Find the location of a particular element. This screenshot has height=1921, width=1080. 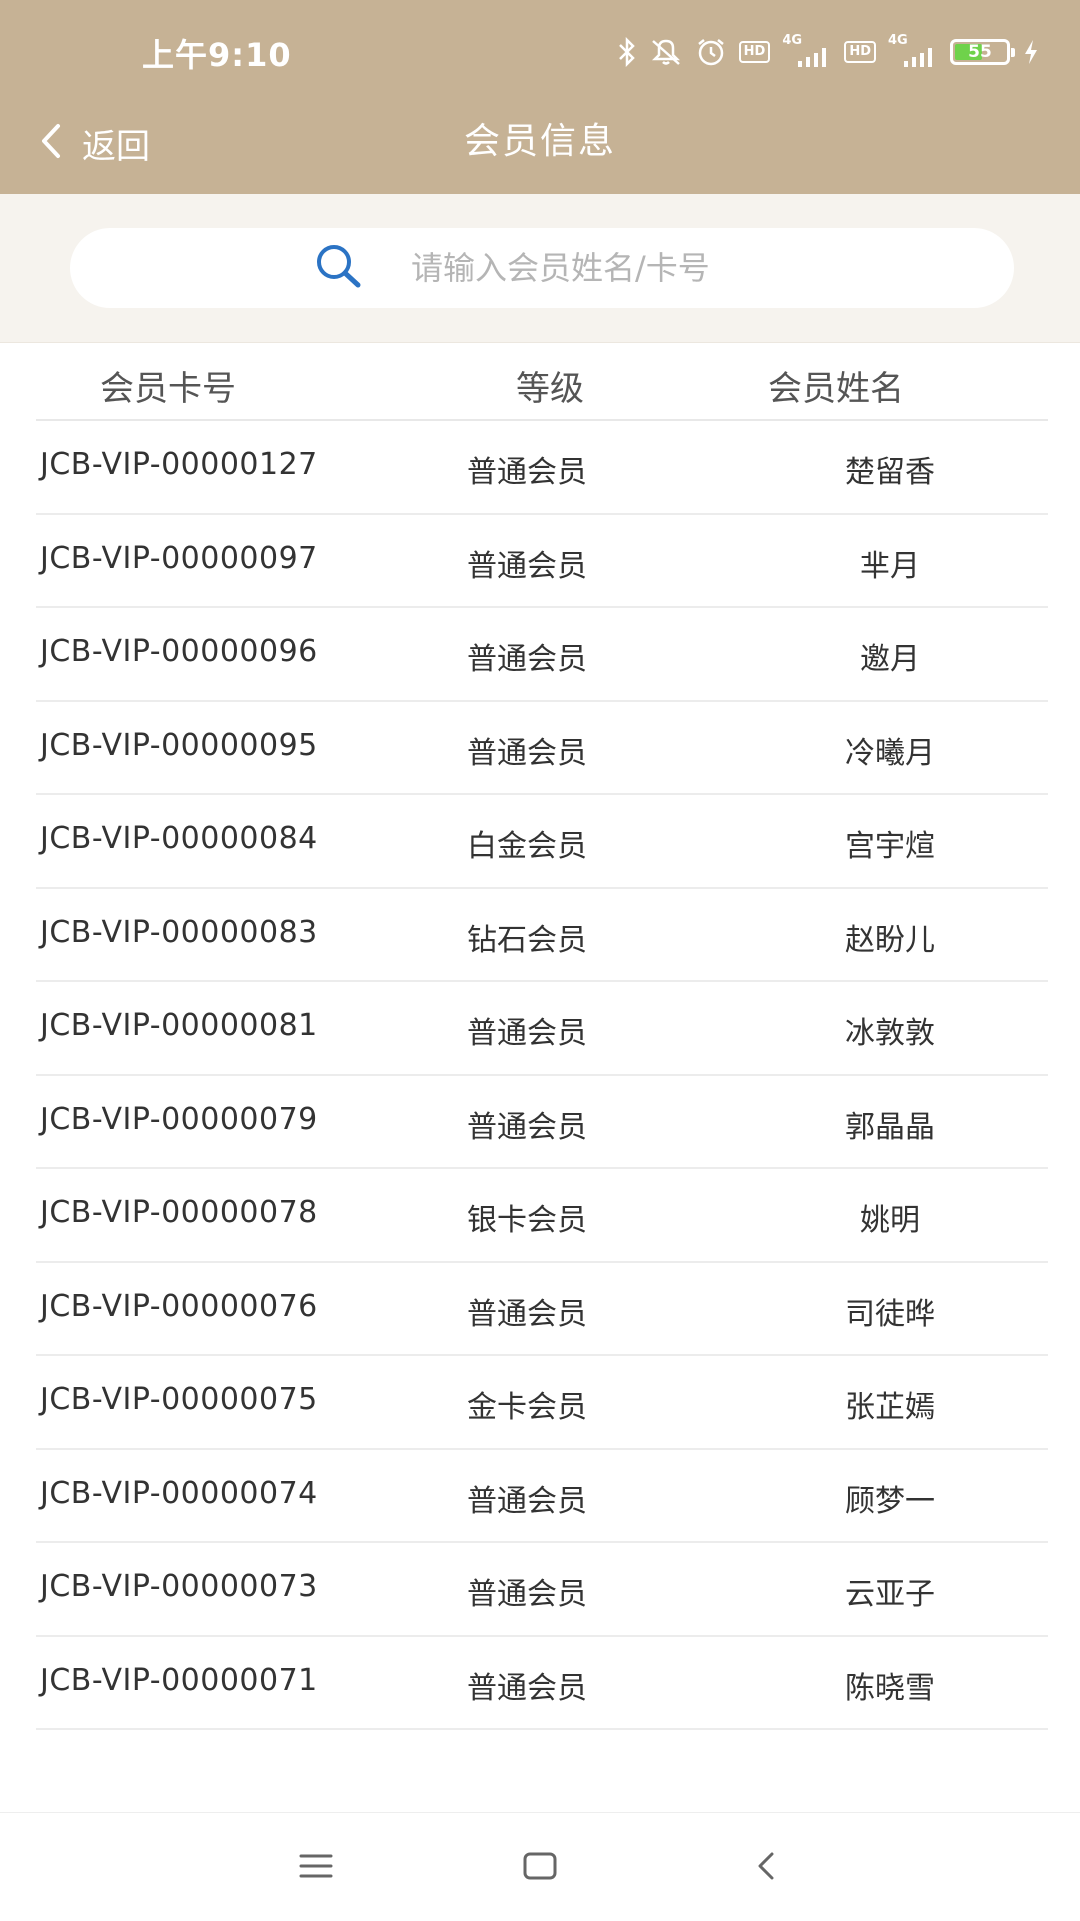

status-time: 上午9:10 is located at coordinates (217, 55).